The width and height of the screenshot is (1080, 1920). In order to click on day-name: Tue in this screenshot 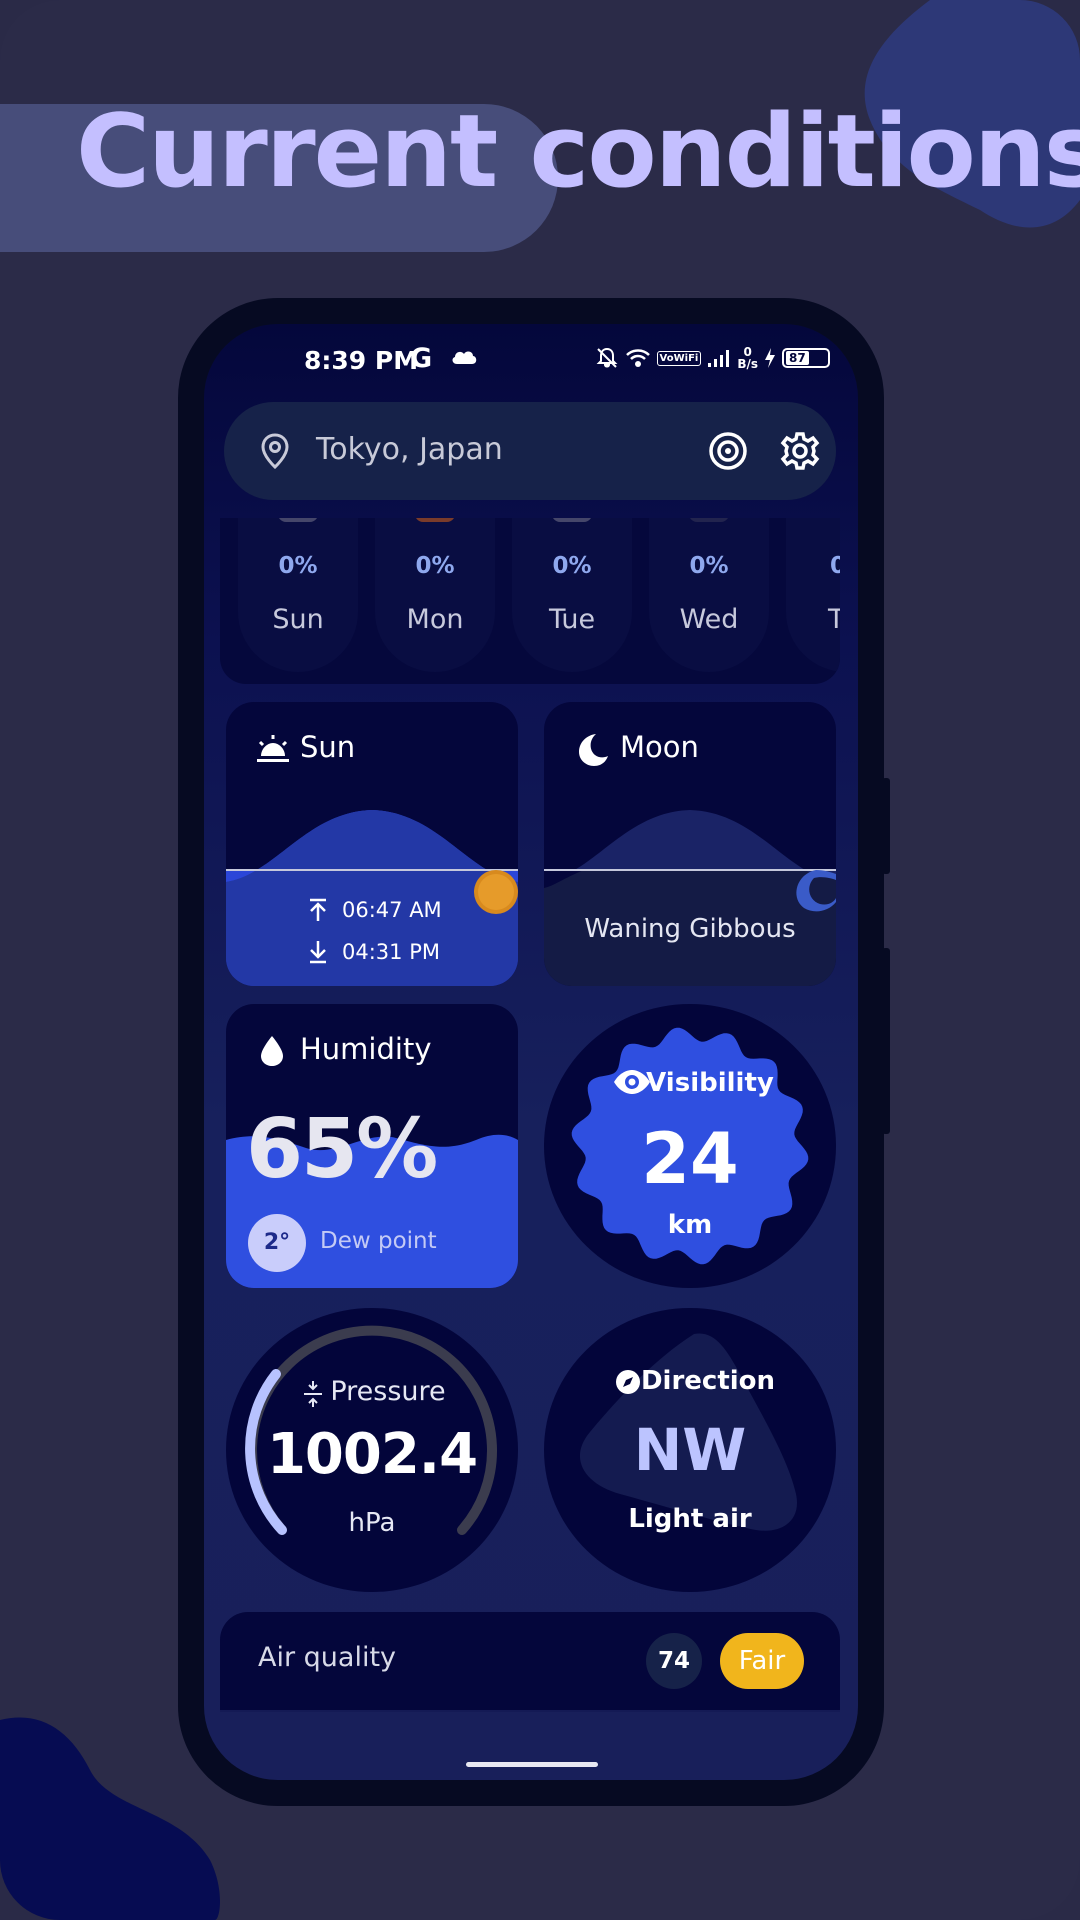, I will do `click(572, 619)`.